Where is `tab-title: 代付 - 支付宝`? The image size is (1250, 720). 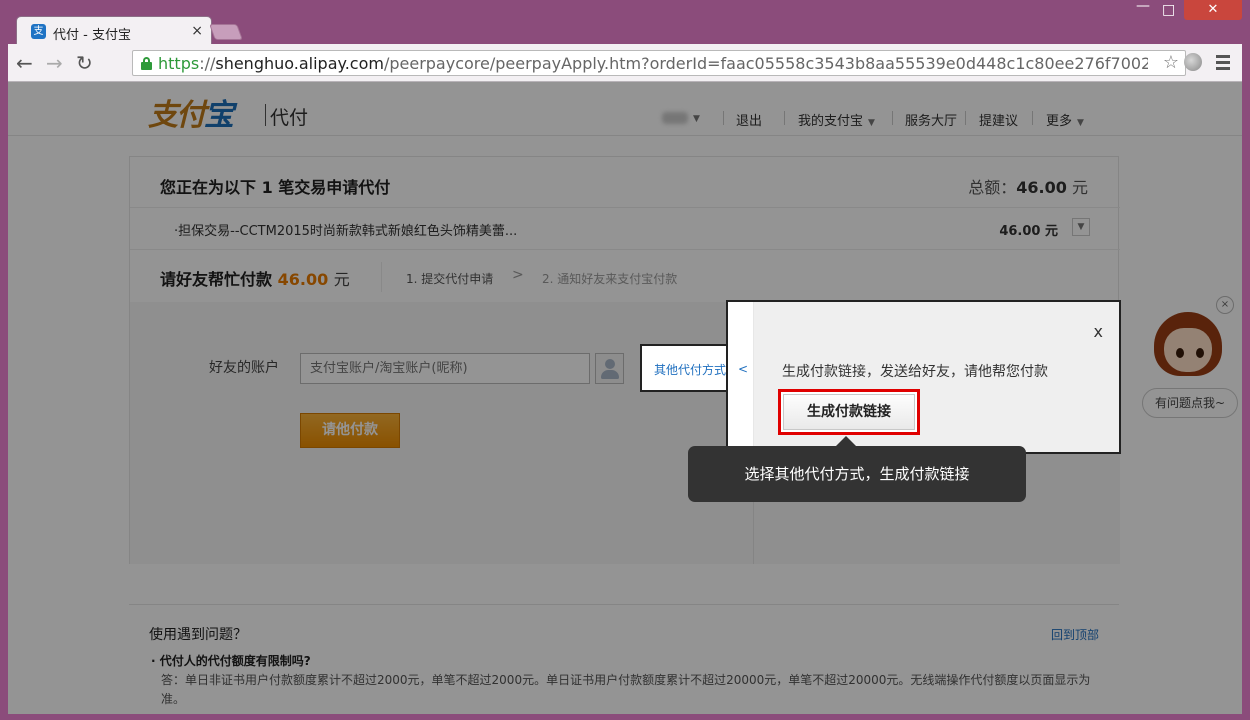 tab-title: 代付 - 支付宝 is located at coordinates (92, 35).